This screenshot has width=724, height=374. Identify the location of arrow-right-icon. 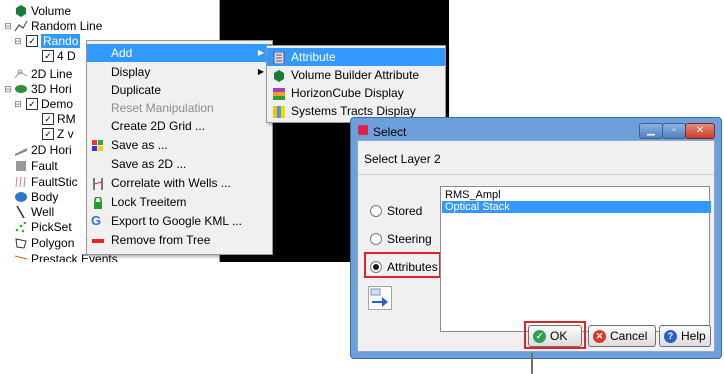
(379, 297).